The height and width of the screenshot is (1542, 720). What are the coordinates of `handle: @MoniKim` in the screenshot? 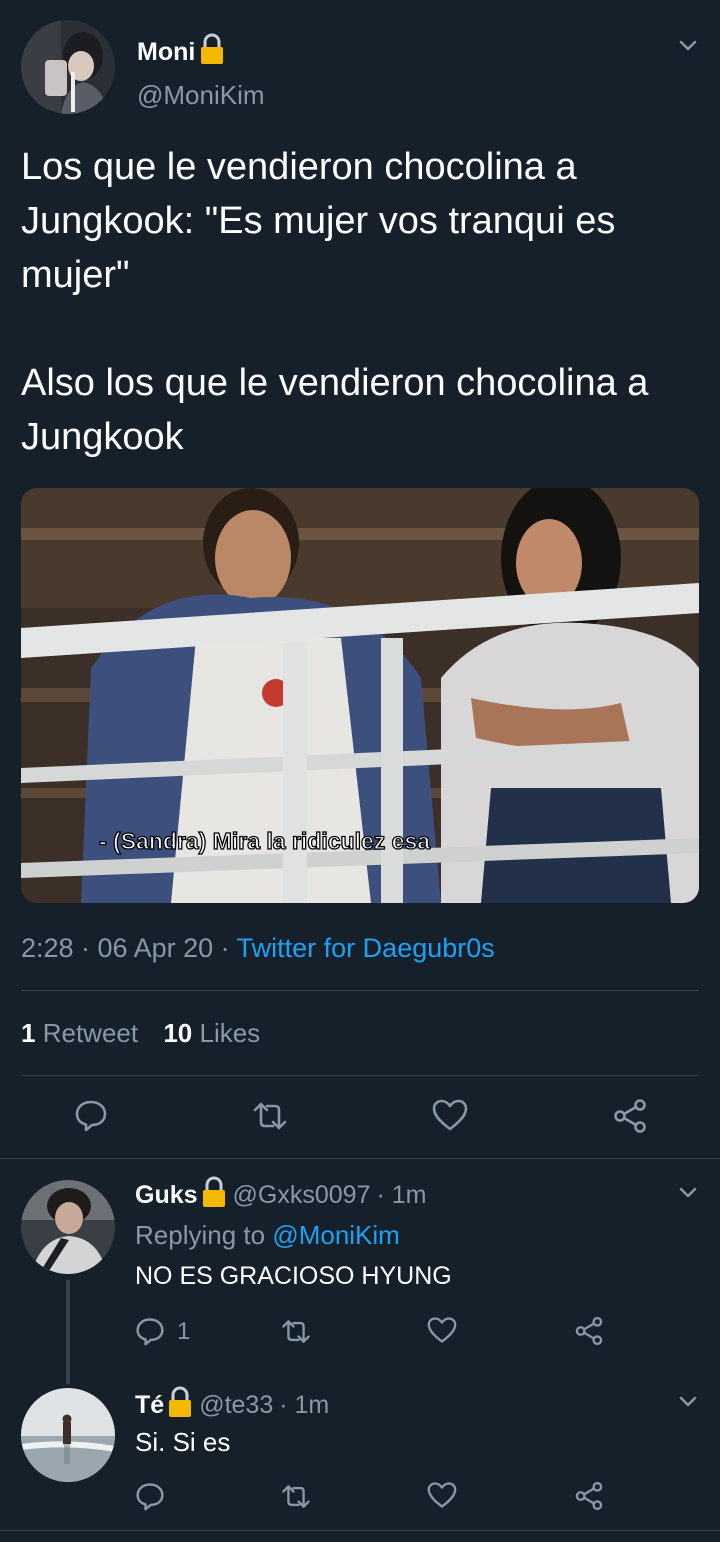 It's located at (201, 95).